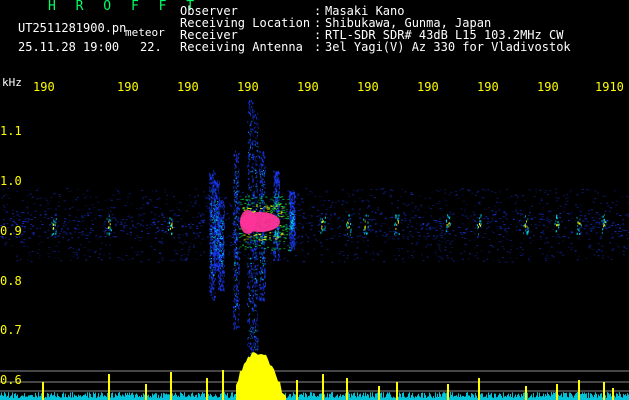 Image resolution: width=629 pixels, height=400 pixels. I want to click on echo-core-blob-left, so click(248, 222).